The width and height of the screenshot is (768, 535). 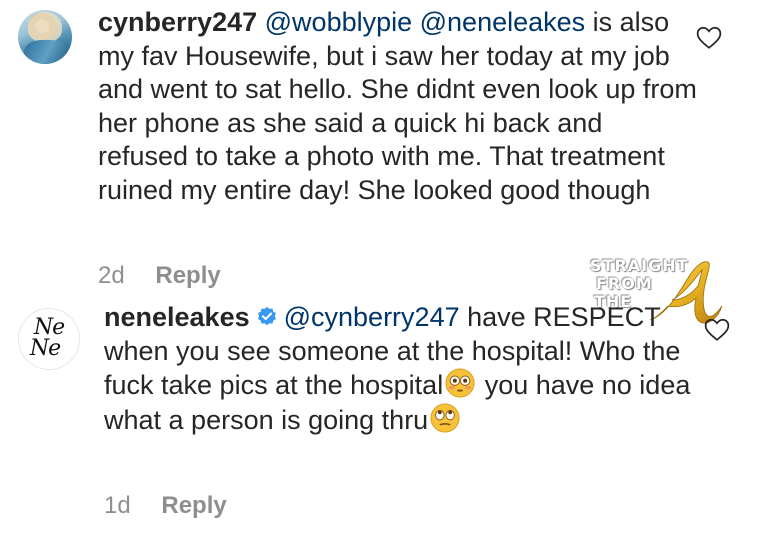 I want to click on watermark-line: FROM, so click(x=624, y=283).